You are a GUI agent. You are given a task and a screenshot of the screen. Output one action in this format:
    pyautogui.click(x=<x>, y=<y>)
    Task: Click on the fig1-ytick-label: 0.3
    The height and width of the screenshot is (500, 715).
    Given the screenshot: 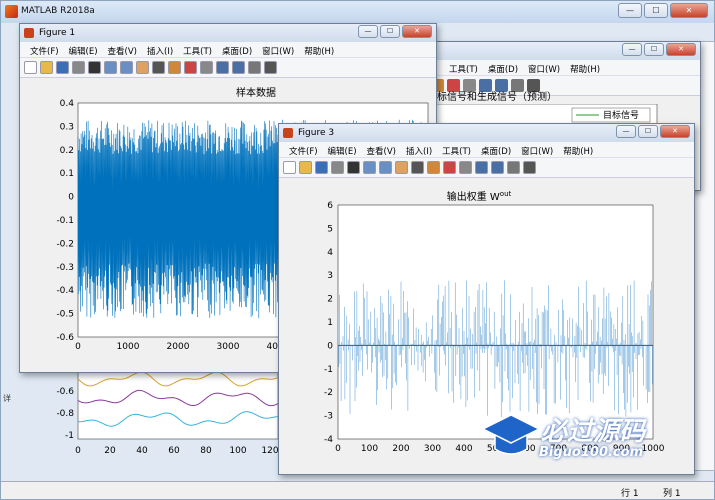 What is the action you would take?
    pyautogui.click(x=67, y=127)
    